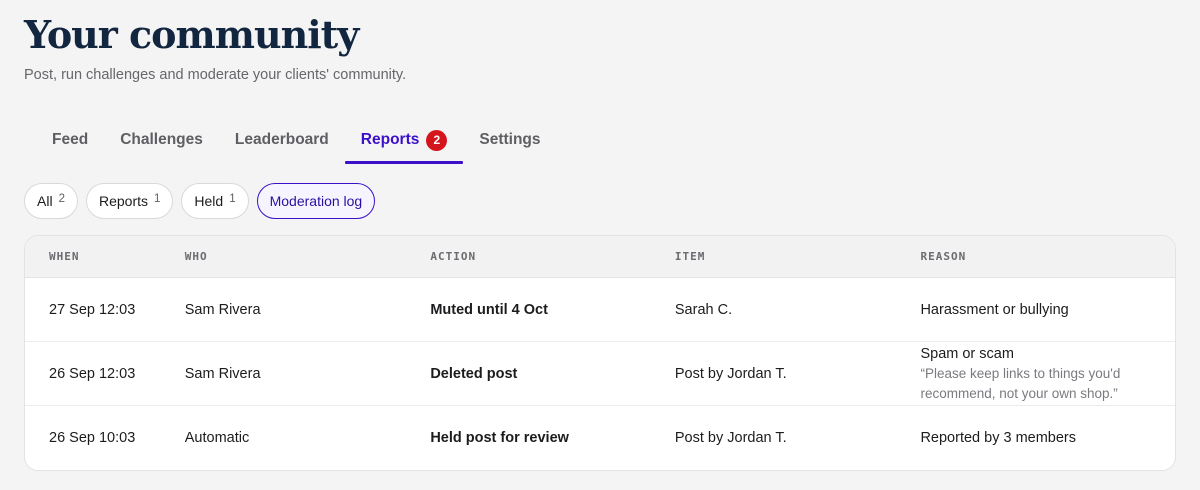 The image size is (1200, 490). I want to click on cell-reason: Harassment or bullying, so click(1047, 310).